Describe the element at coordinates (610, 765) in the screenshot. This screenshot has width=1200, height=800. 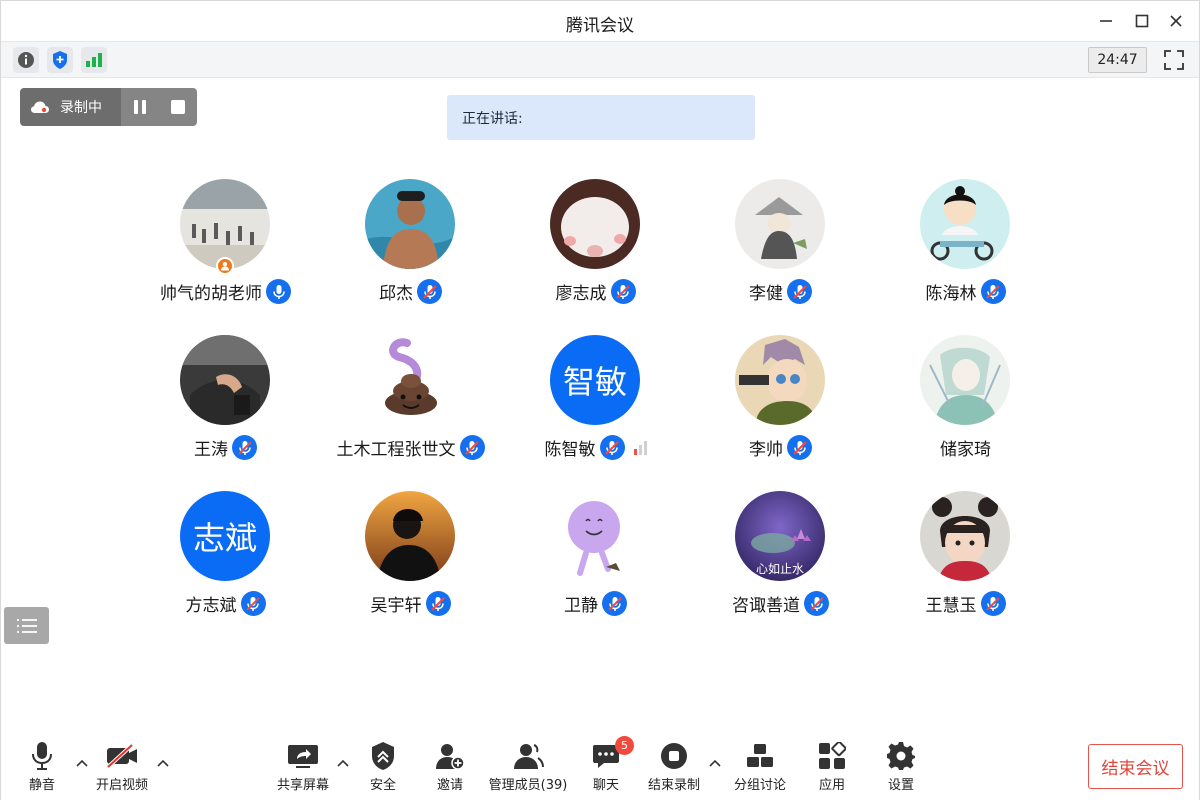
I see `chat-button: 5 聊天` at that location.